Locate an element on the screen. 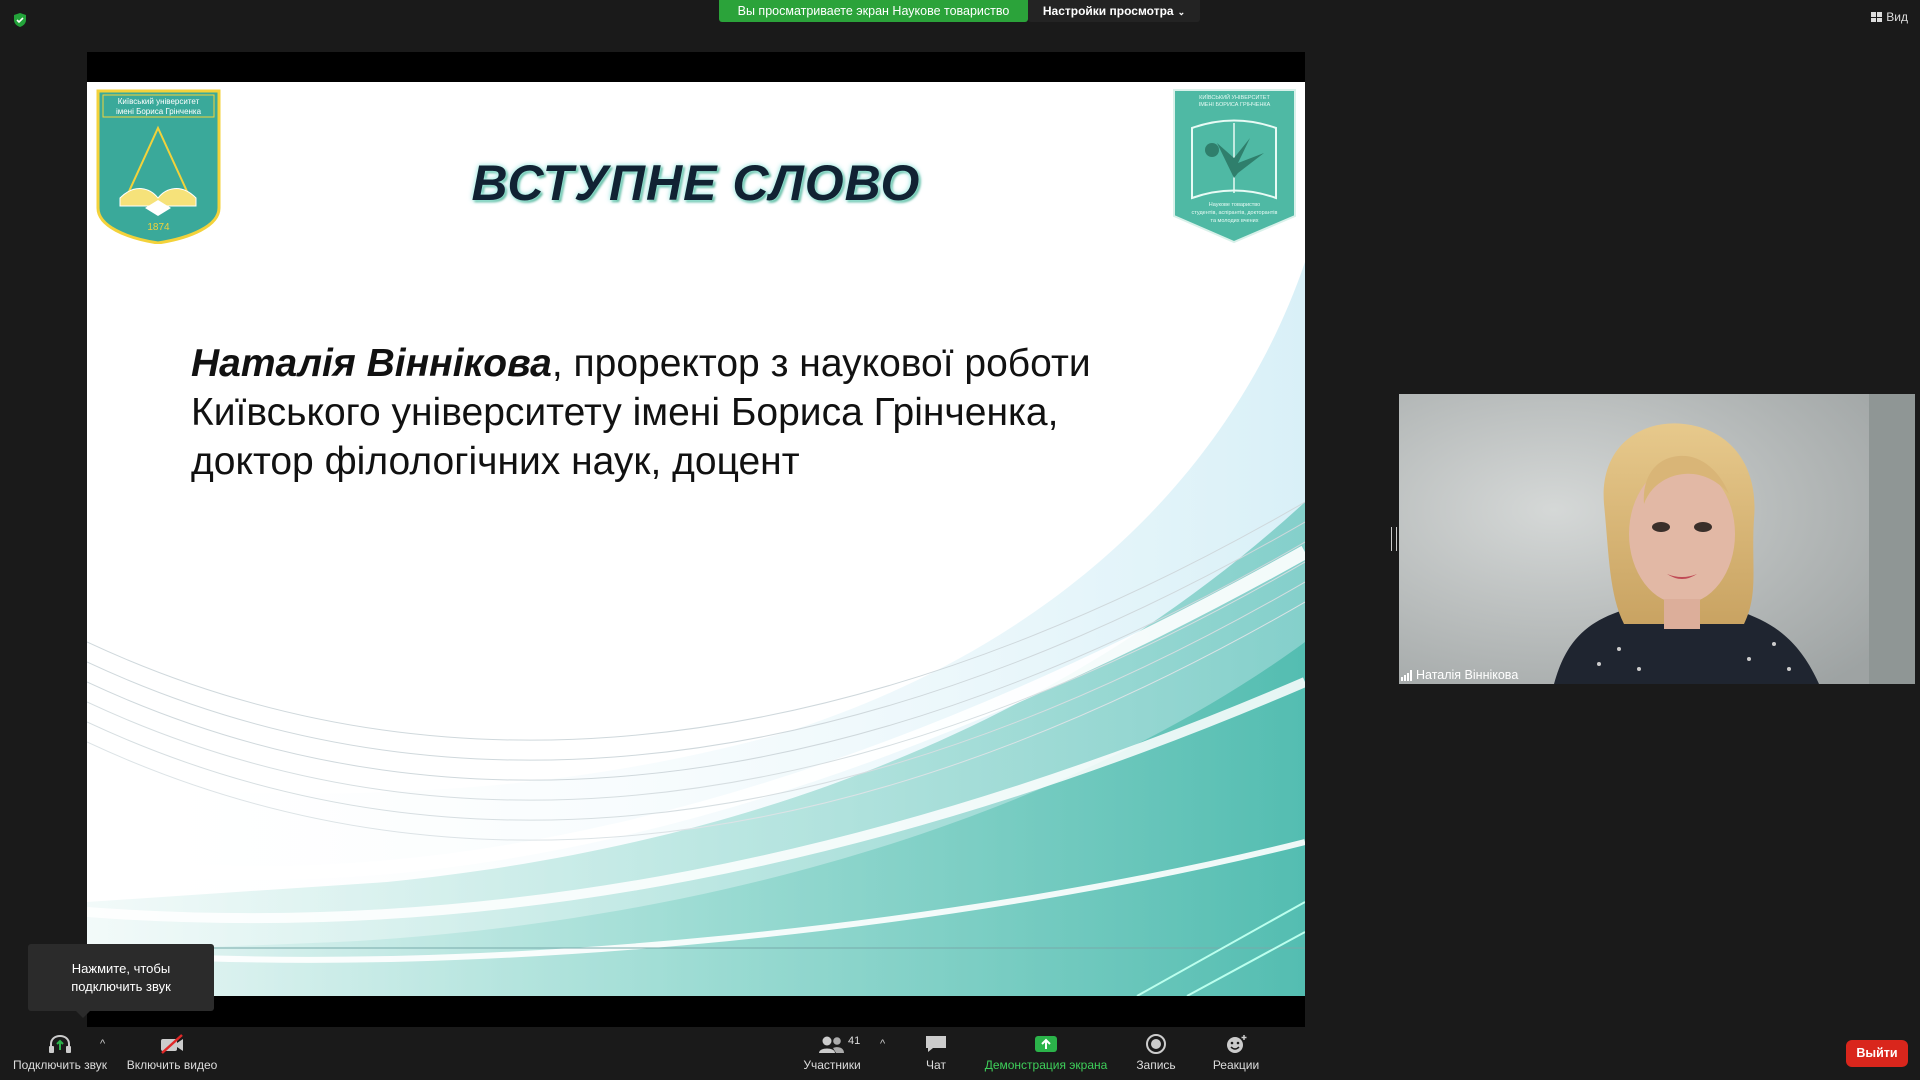  chat-icon is located at coordinates (936, 1044).